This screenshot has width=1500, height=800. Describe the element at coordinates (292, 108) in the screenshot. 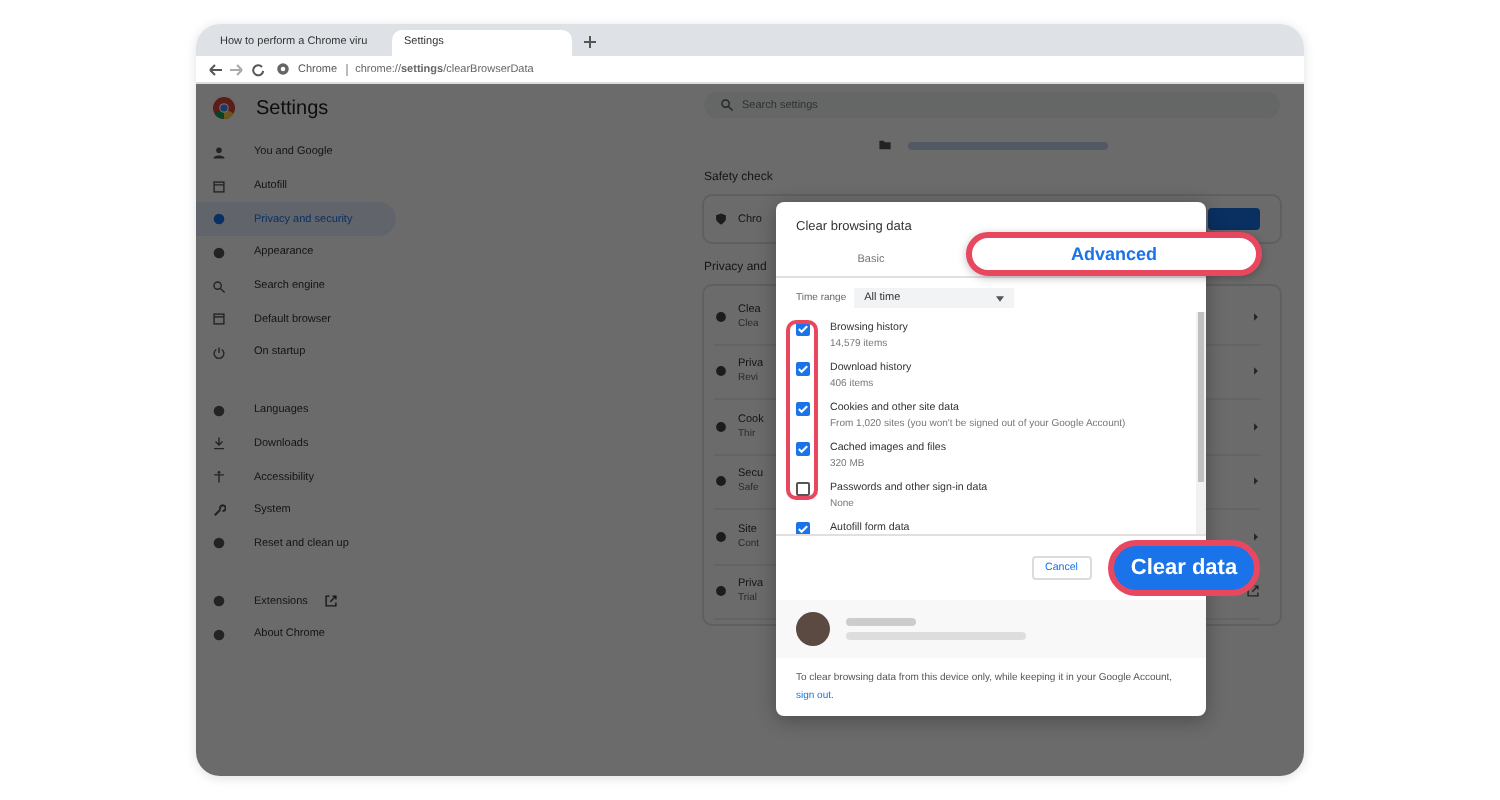

I see `settings-title: Settings` at that location.